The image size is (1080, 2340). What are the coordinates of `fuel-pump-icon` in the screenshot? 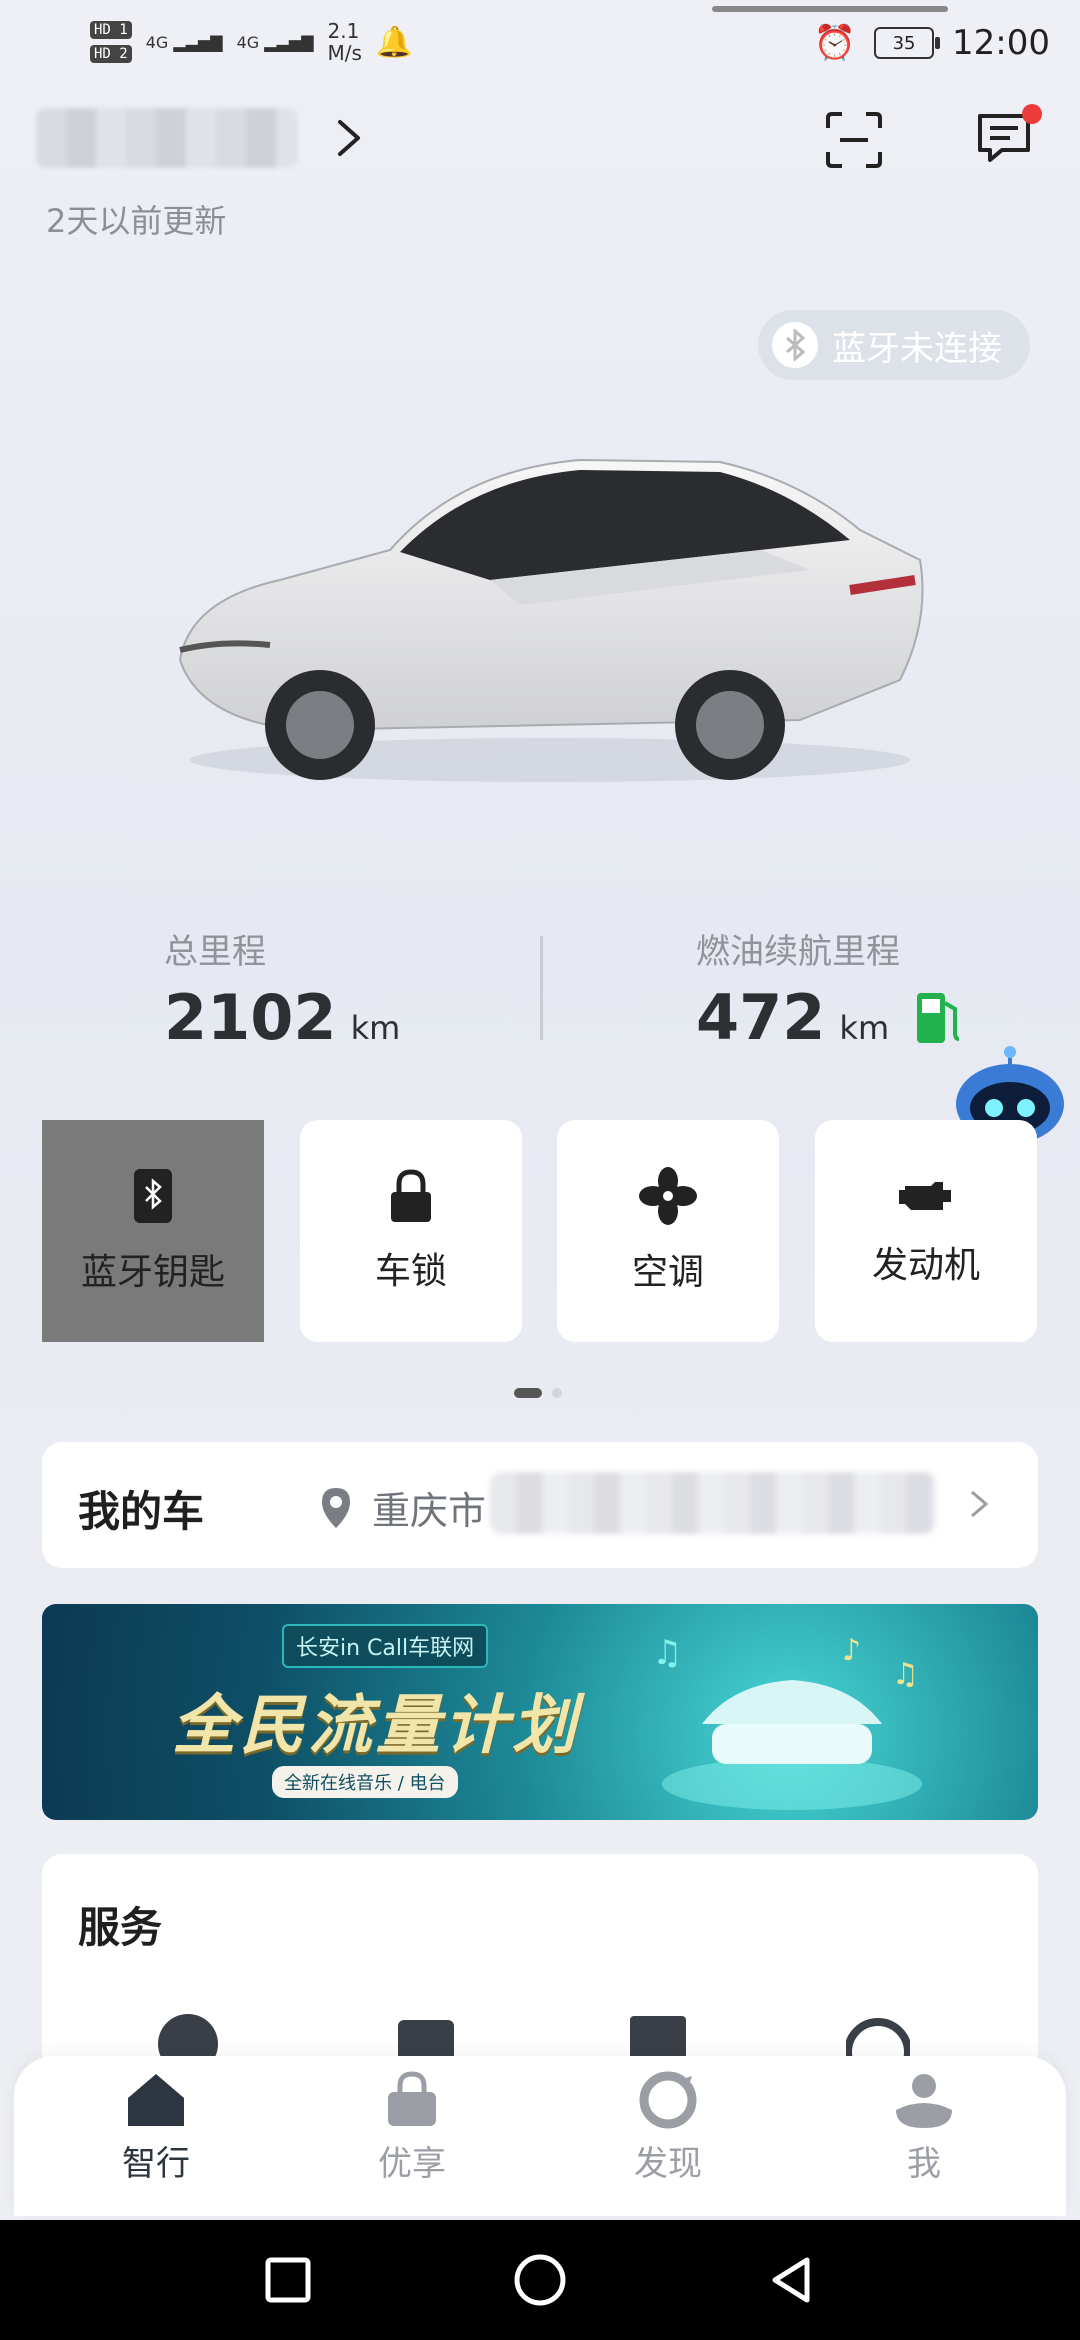 It's located at (938, 1017).